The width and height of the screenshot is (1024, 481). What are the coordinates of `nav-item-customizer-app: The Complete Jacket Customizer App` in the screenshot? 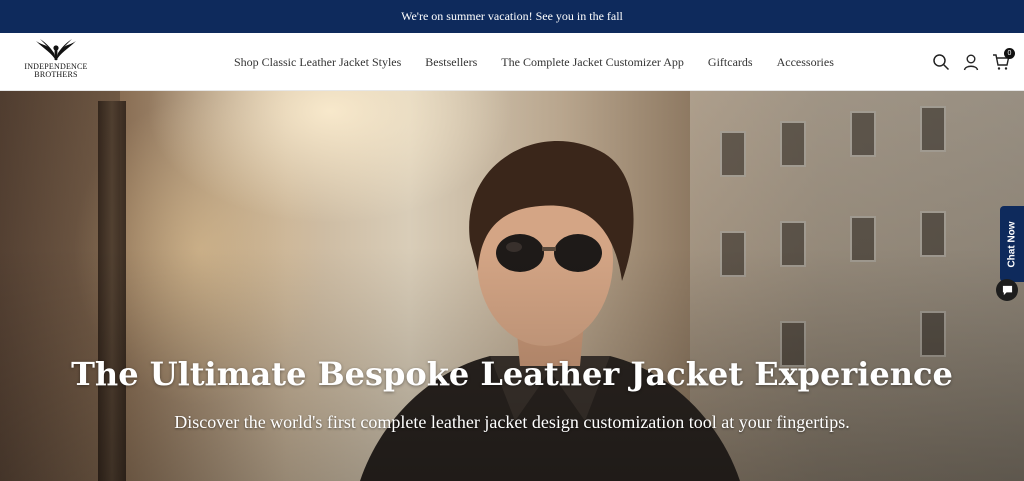 It's located at (592, 62).